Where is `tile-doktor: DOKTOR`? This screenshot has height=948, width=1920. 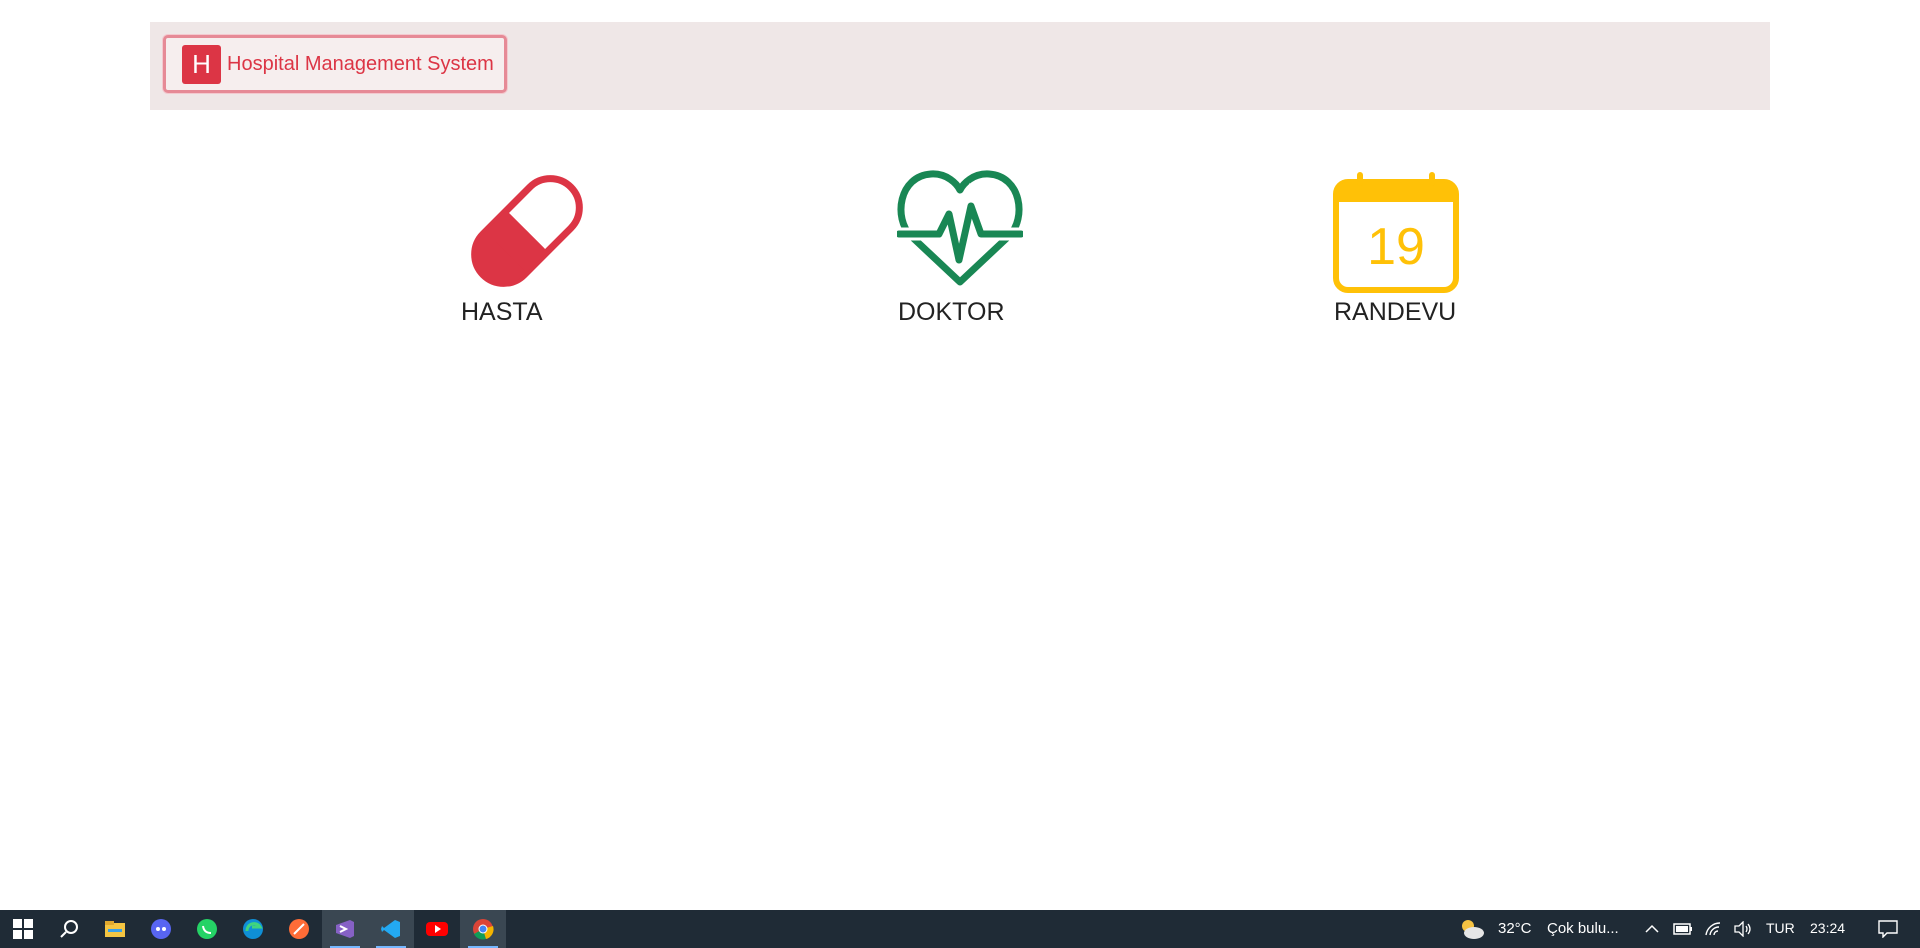
tile-doktor: DOKTOR is located at coordinates (960, 247).